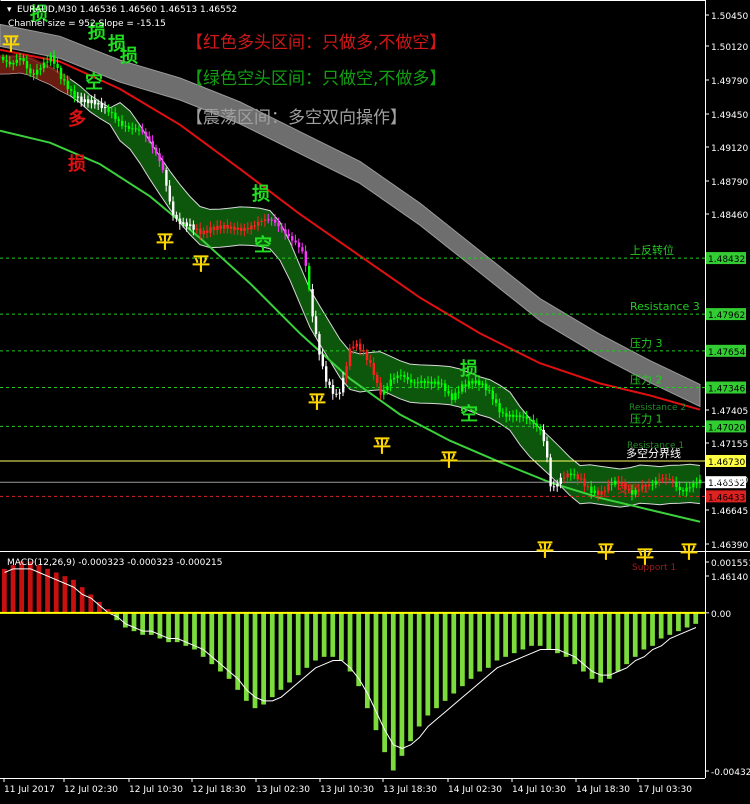 This screenshot has width=750, height=804. What do you see at coordinates (721, 615) in the screenshot?
I see `macd-tick-label: 0.00` at bounding box center [721, 615].